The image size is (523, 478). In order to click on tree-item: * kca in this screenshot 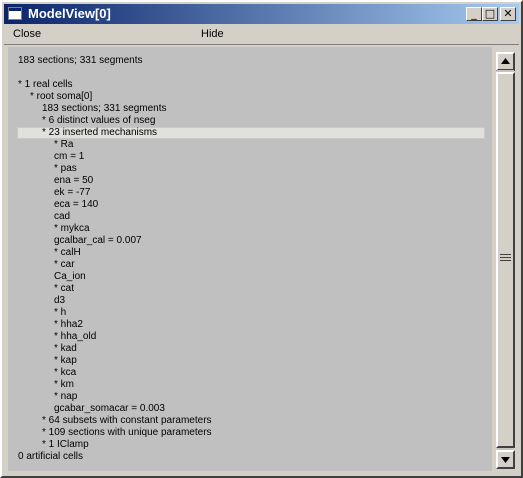, I will do `click(65, 373)`.